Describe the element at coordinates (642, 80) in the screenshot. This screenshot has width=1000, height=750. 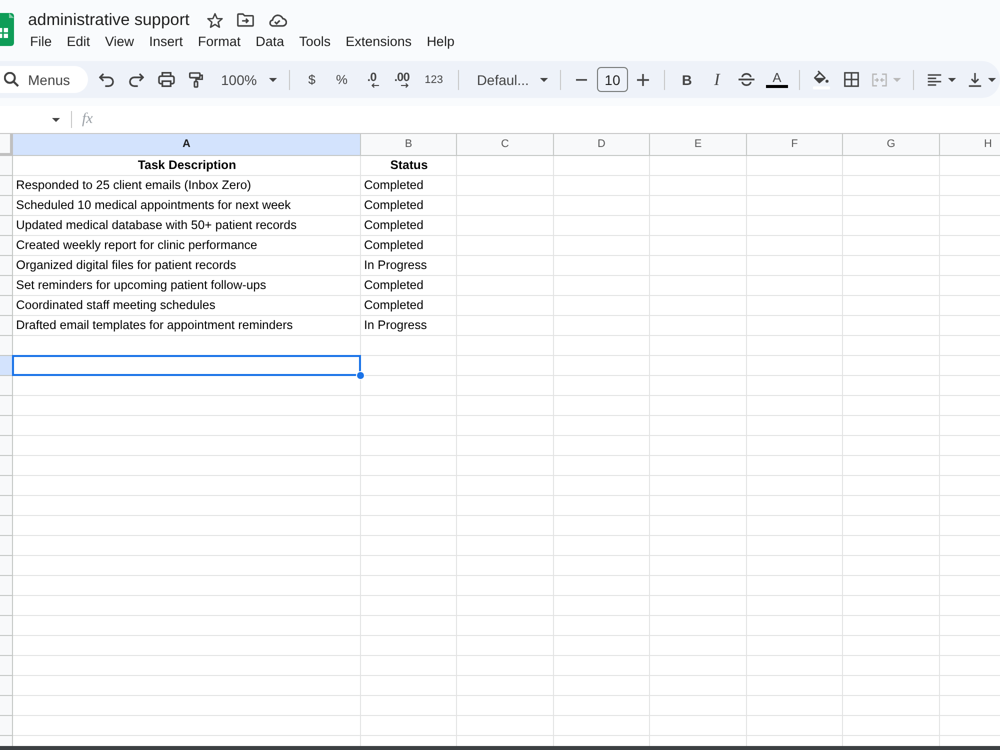
I see `plus-icon` at that location.